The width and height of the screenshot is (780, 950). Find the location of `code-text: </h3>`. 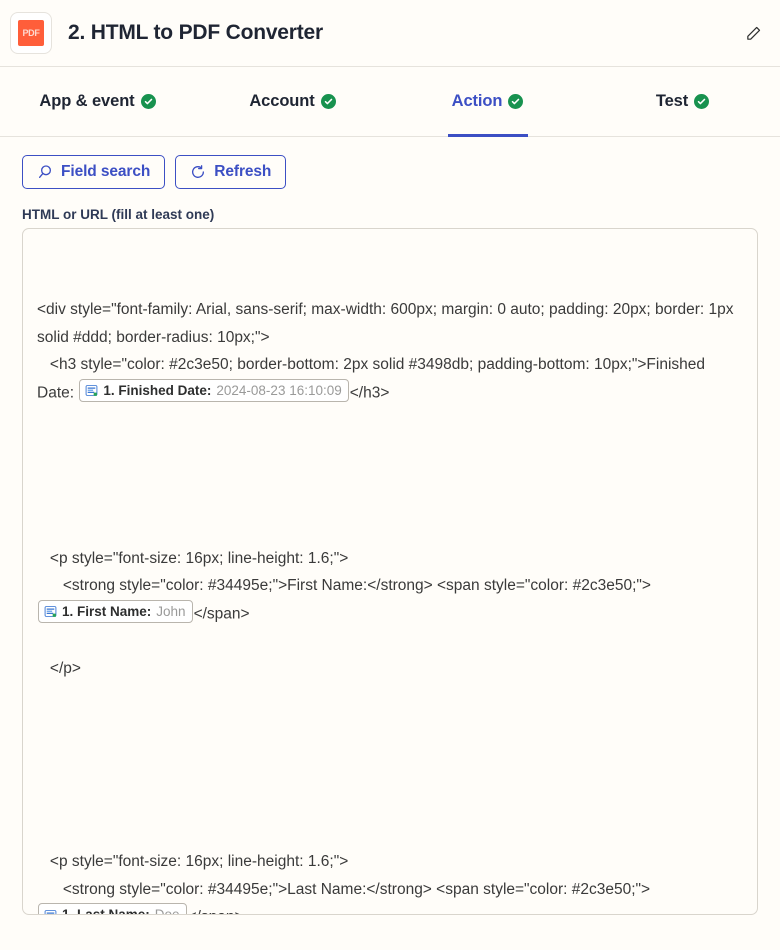

code-text: </h3> is located at coordinates (369, 393).